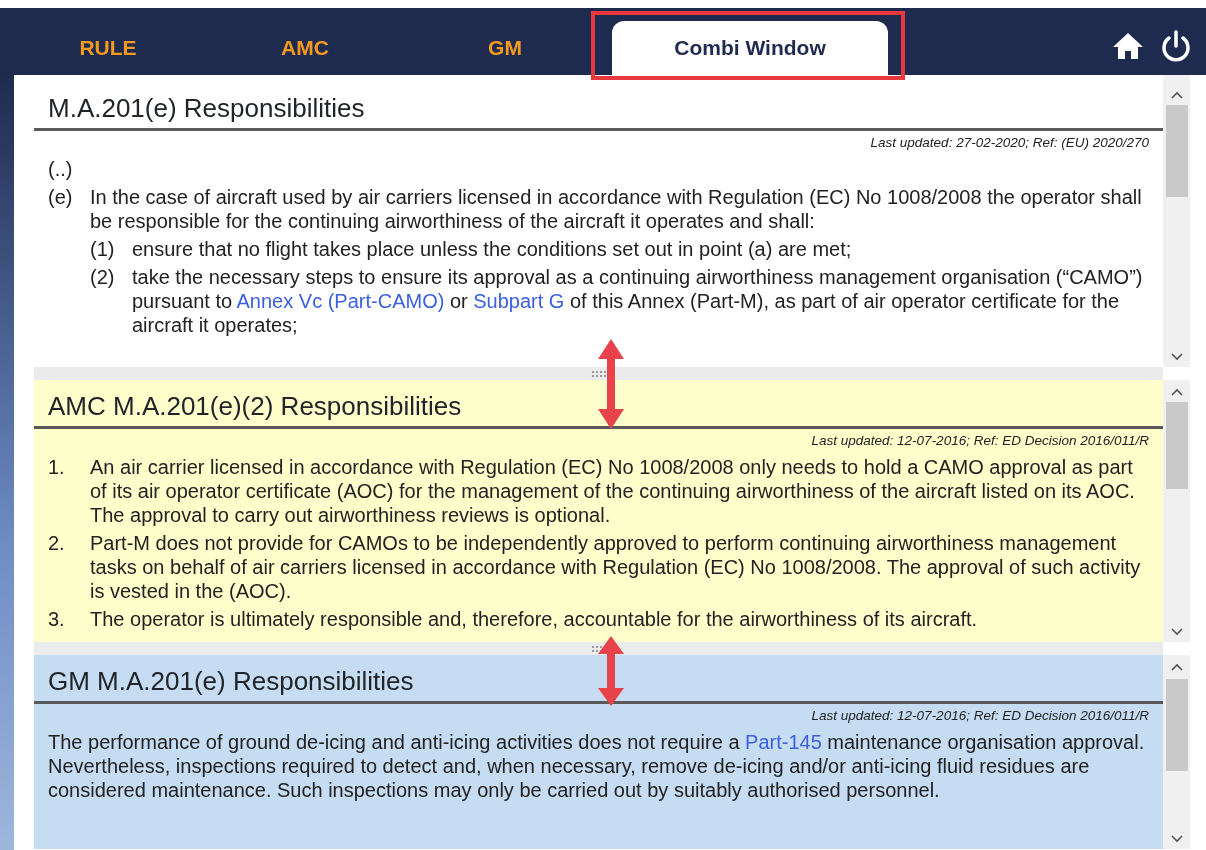 The height and width of the screenshot is (850, 1206). I want to click on paragraph-text: Part-M does not provide for CAMOs to be independently approved to perform continuing airworthiness management tasks on behalf of air carriers licensed in accordance with Regulation (EC) No 1008/2008. The approval of such activity is vested in the (AOC)., so click(616, 567).